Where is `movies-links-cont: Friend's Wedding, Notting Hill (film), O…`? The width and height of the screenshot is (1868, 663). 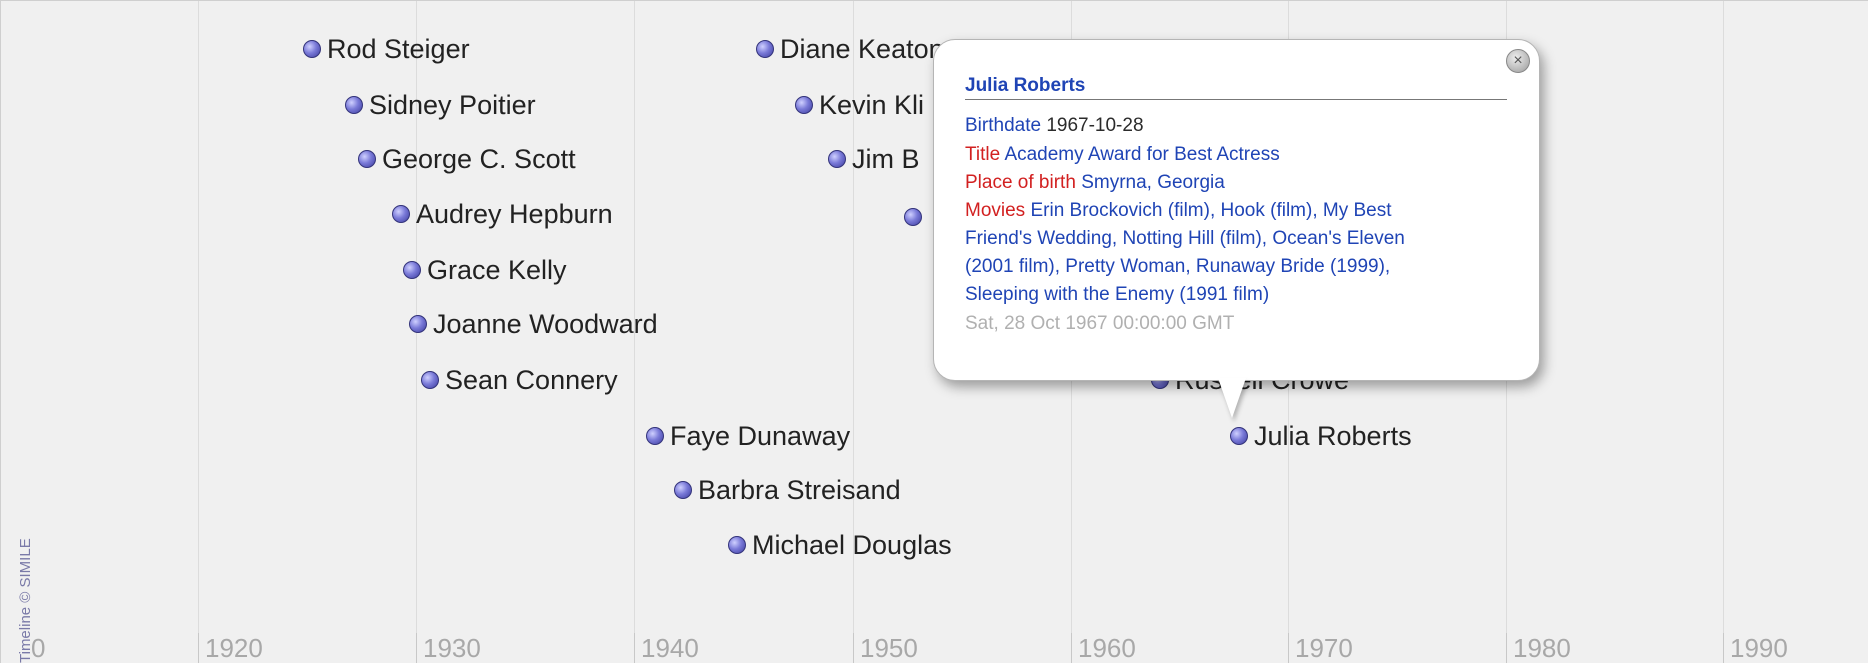 movies-links-cont: Friend's Wedding, Notting Hill (film), O… is located at coordinates (1235, 239).